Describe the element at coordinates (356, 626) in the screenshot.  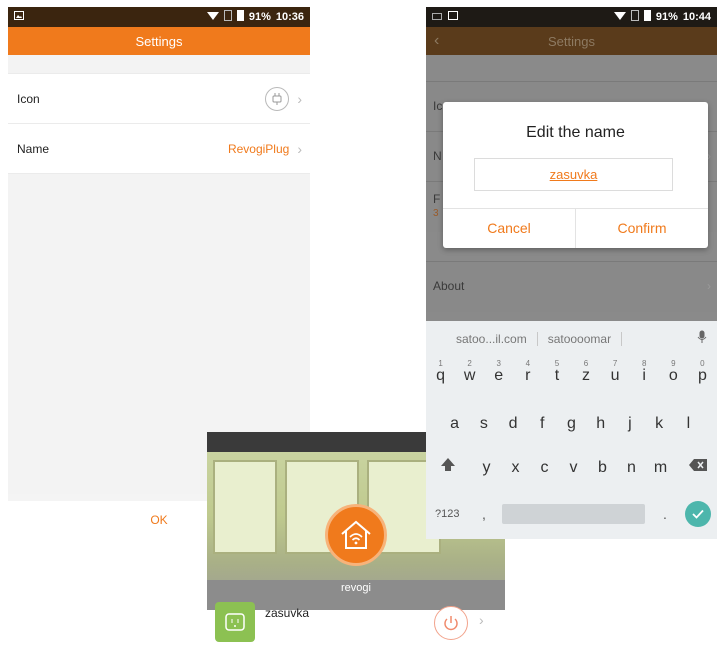
I see `device-list-item: zasuvka ›` at that location.